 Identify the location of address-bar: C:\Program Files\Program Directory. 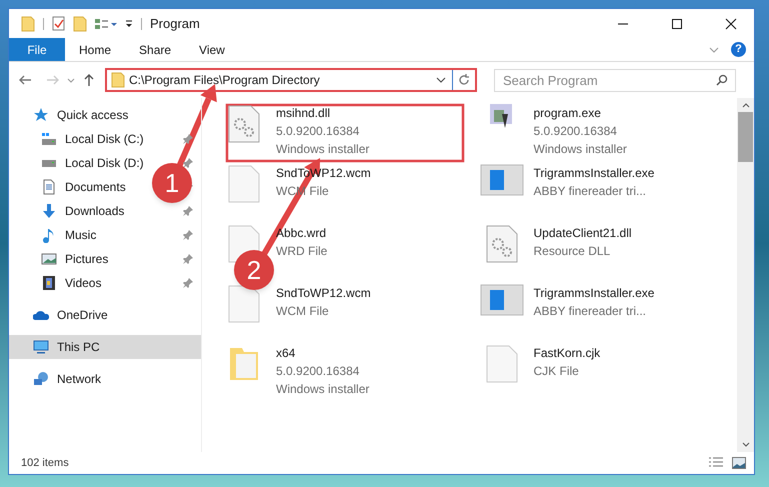
(291, 80).